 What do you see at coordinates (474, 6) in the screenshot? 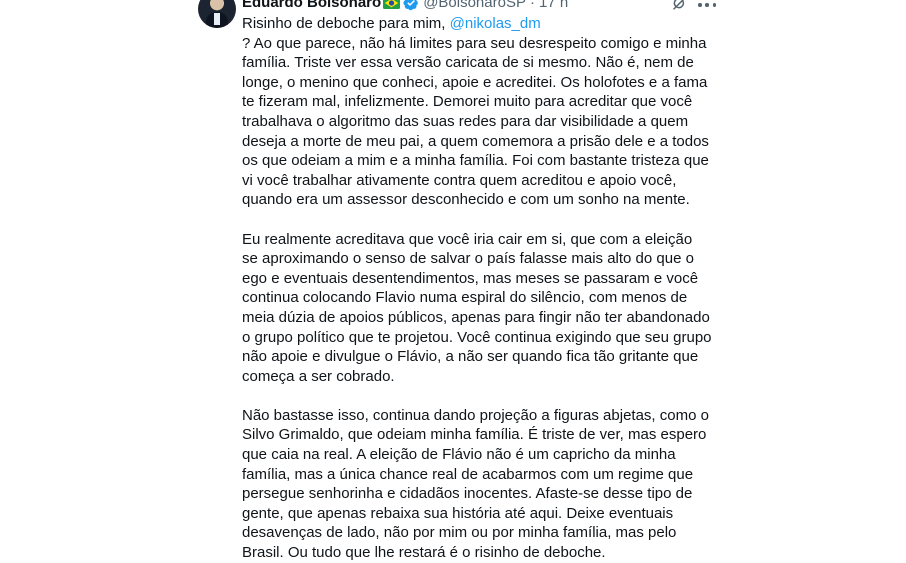
I see `author-handle: @BolsonaroSP` at bounding box center [474, 6].